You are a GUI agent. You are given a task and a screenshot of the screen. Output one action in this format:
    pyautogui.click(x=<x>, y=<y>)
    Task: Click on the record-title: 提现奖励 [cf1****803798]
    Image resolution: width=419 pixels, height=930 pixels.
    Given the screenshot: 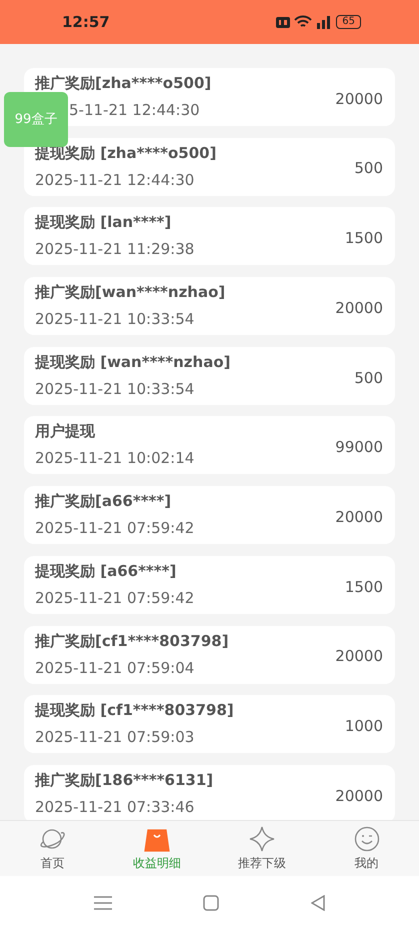 What is the action you would take?
    pyautogui.click(x=134, y=711)
    